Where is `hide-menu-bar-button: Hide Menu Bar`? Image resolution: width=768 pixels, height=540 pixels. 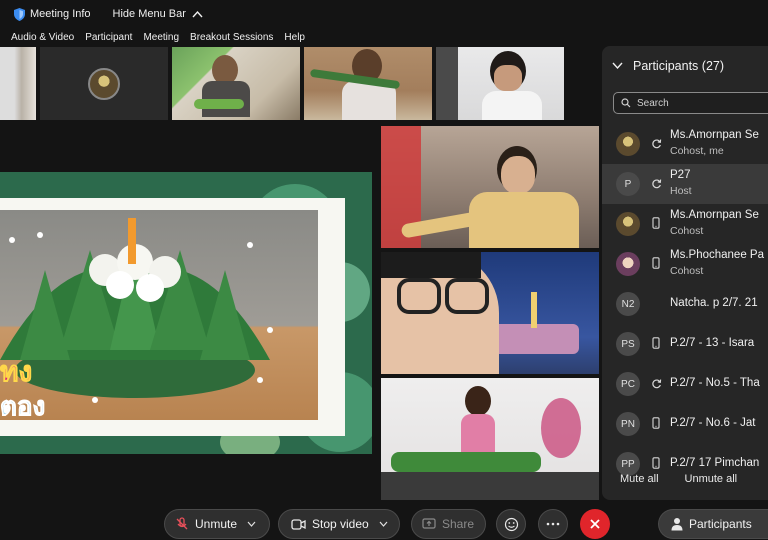
hide-menu-bar-button: Hide Menu Bar is located at coordinates (158, 14).